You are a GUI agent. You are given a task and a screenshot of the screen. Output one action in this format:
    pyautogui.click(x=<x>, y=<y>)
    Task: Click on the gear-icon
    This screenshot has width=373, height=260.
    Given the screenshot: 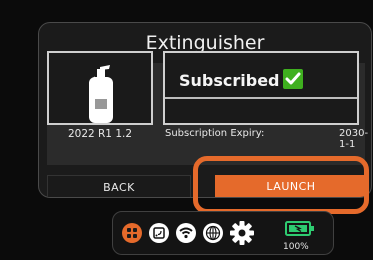 What is the action you would take?
    pyautogui.click(x=242, y=233)
    